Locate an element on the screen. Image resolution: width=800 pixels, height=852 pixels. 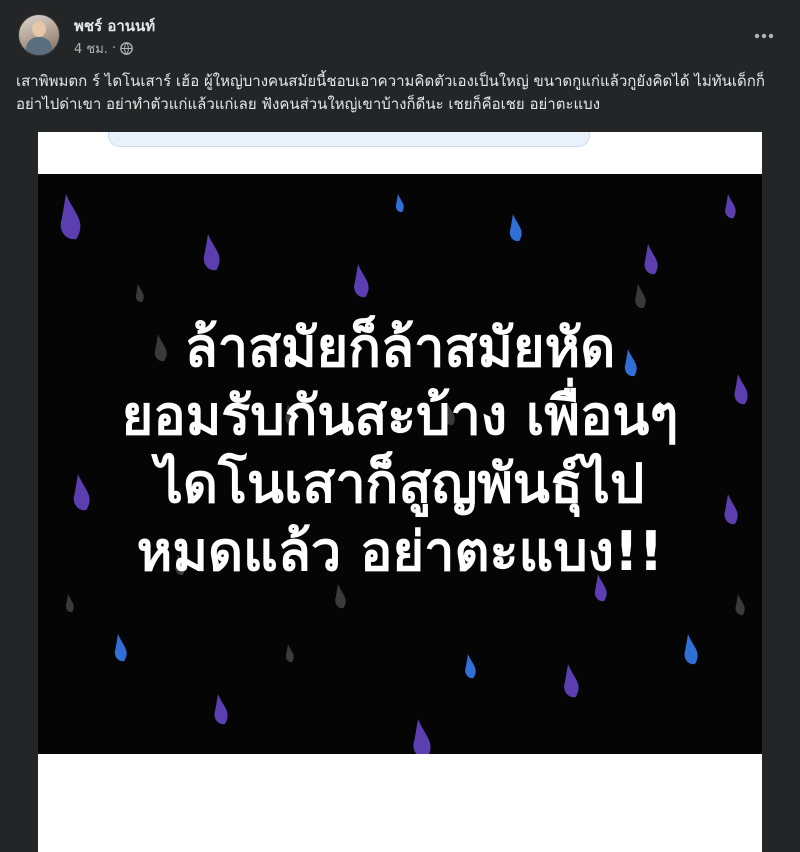
more-options-button is located at coordinates (764, 36).